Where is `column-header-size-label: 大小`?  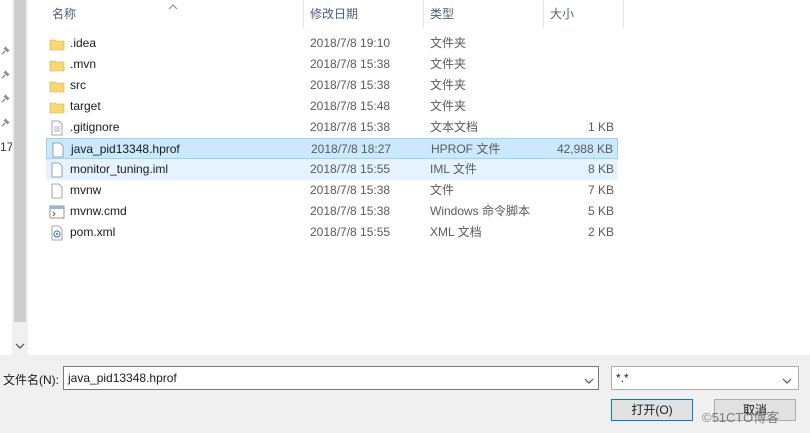 column-header-size-label: 大小 is located at coordinates (562, 14).